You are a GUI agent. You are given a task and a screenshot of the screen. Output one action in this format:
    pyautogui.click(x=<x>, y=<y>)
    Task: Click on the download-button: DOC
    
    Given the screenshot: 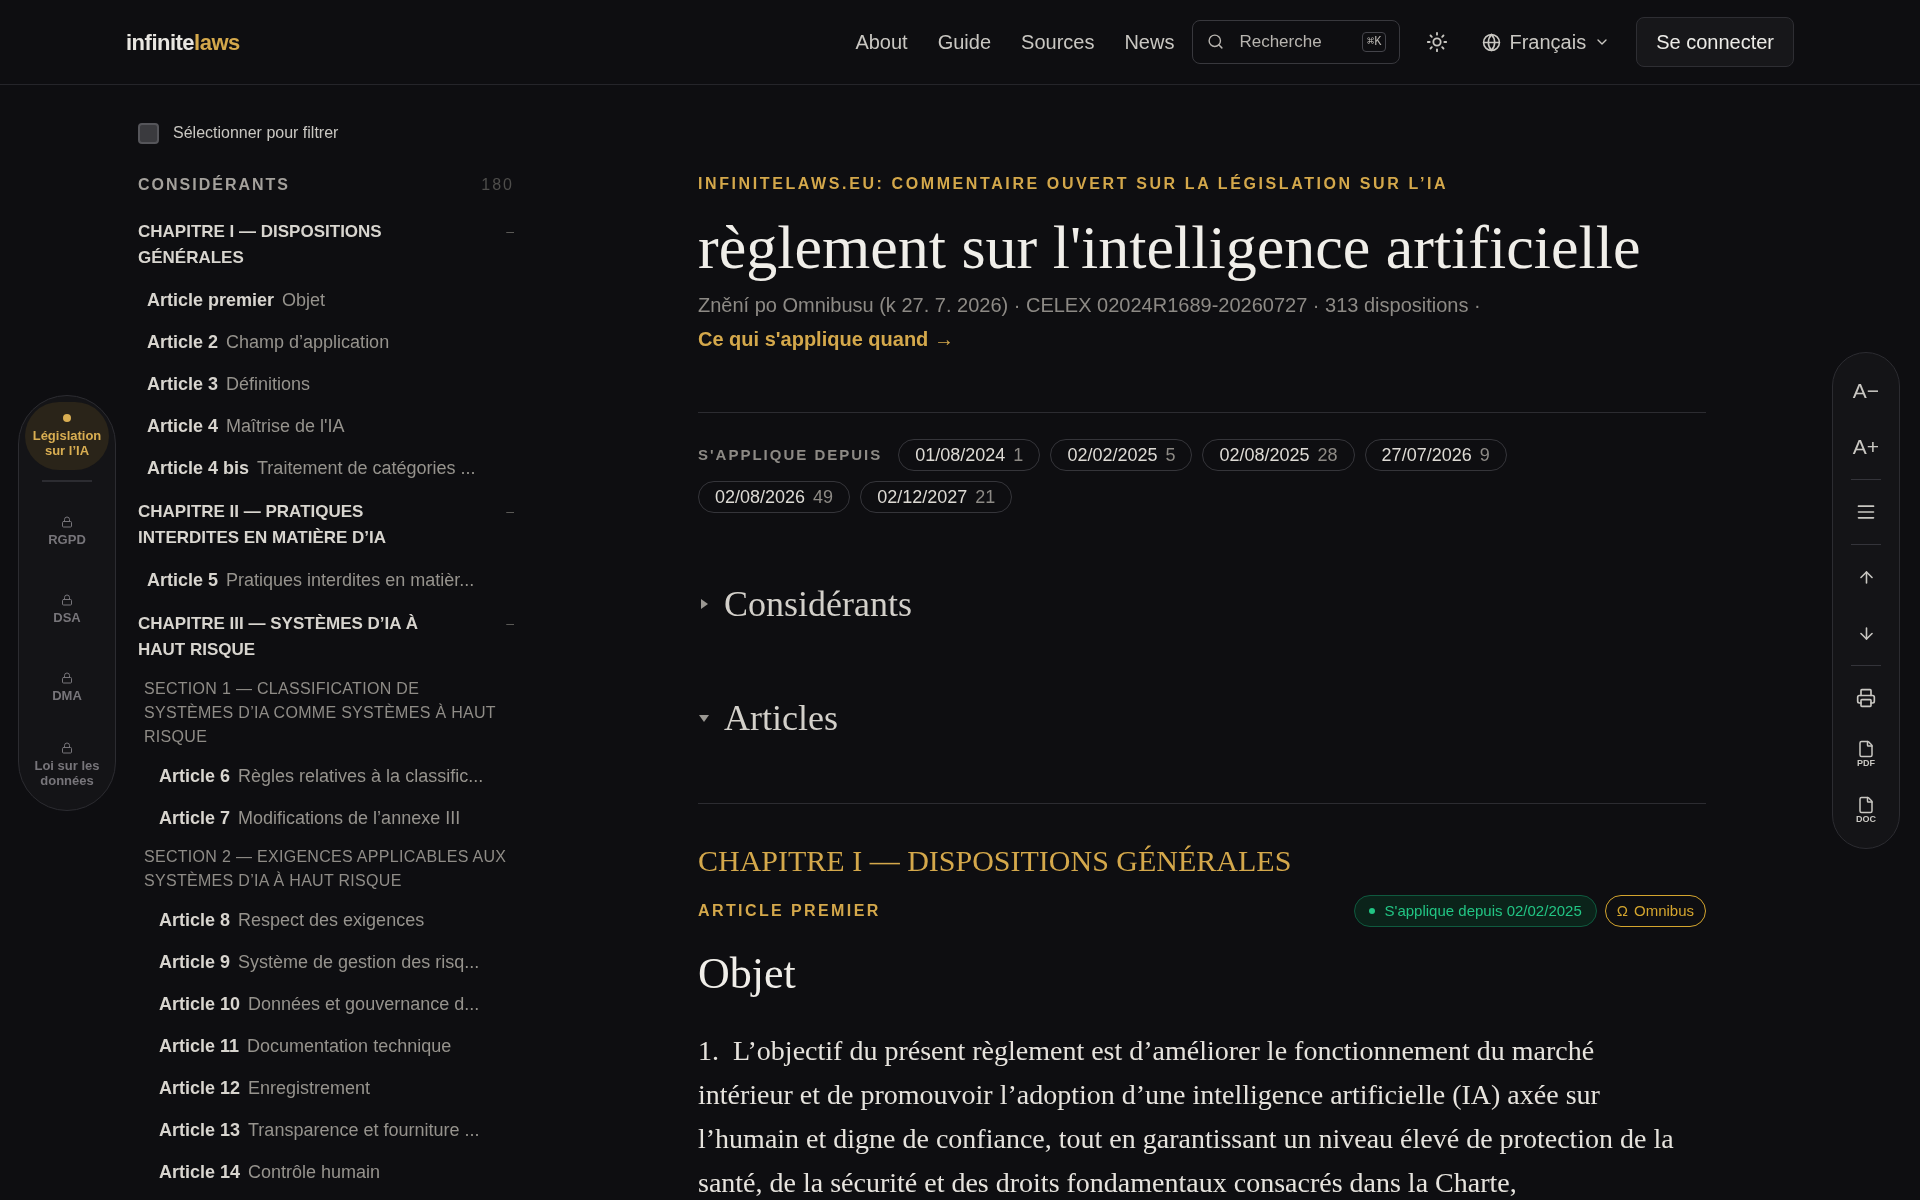 What is the action you would take?
    pyautogui.click(x=1866, y=810)
    